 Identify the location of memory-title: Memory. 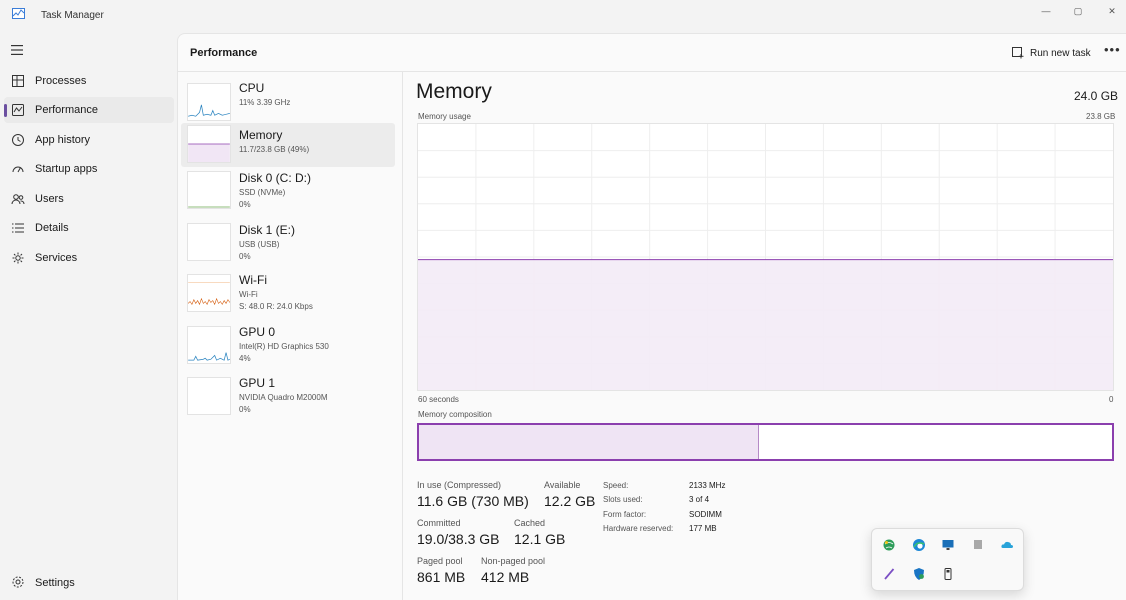
(454, 91).